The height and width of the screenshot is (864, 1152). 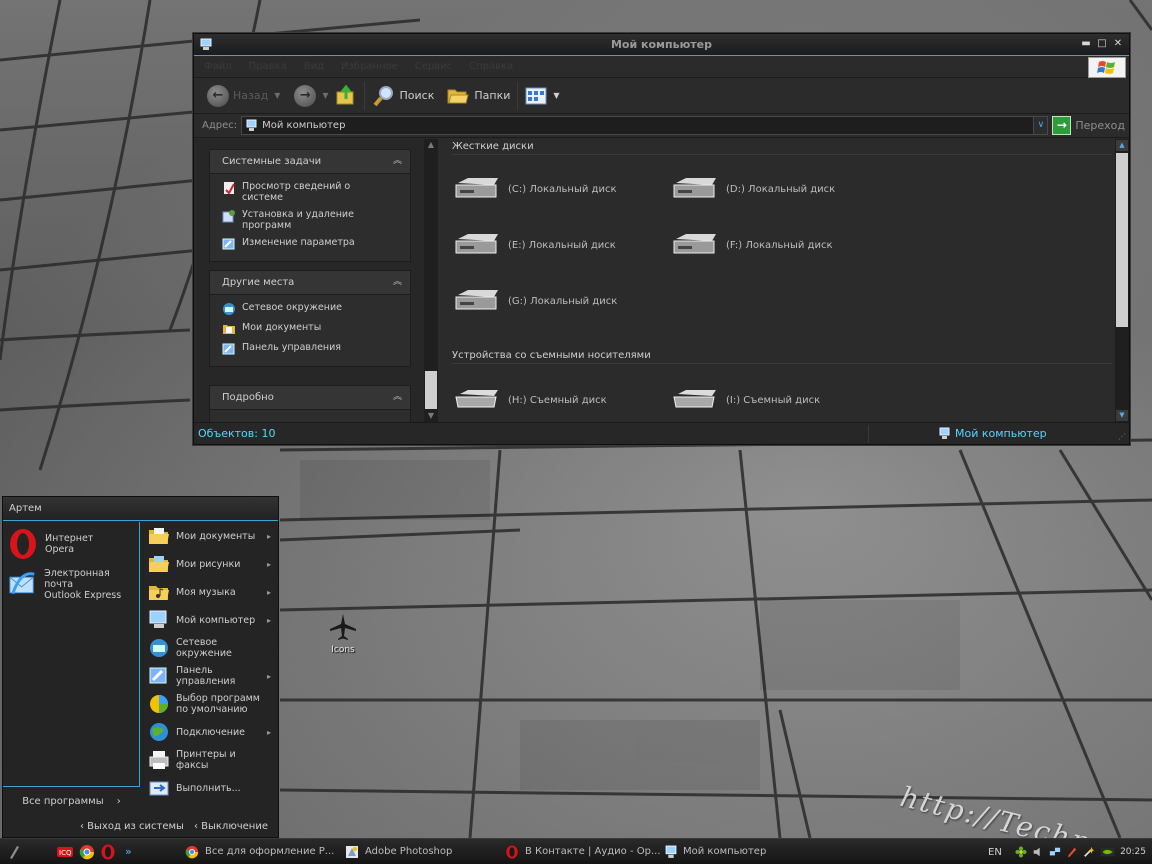 I want to click on taskbar-task: Мой компьютер, so click(x=736, y=852).